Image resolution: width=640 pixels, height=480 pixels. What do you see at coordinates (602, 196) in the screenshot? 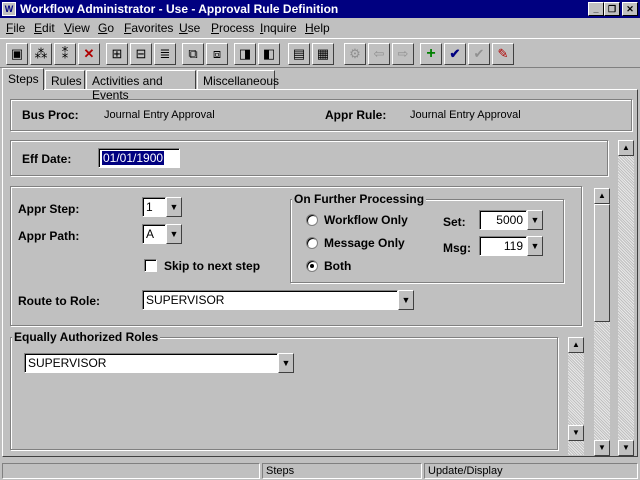
I see `step-scroll-up-icon: ▲` at bounding box center [602, 196].